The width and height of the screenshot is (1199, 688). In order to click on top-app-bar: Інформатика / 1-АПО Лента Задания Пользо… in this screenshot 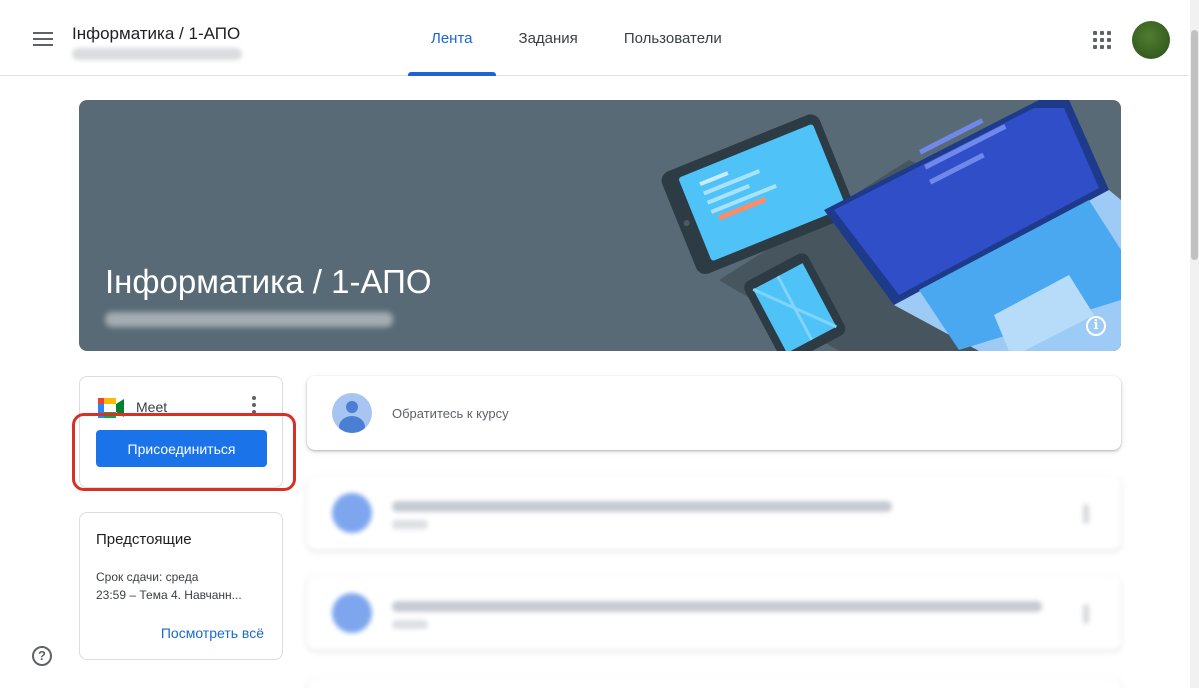, I will do `click(594, 38)`.